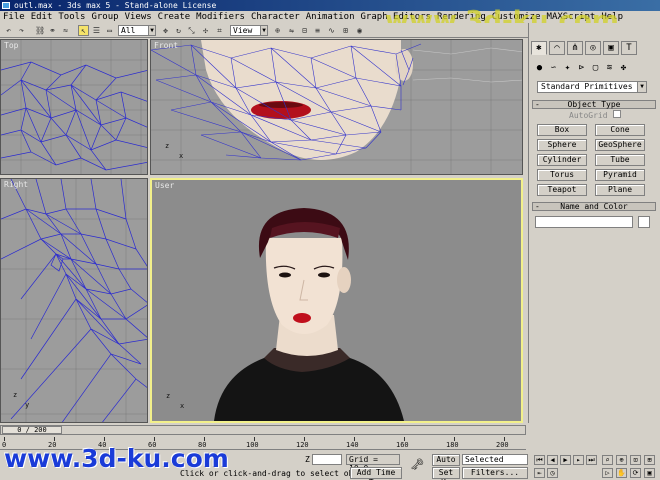  What do you see at coordinates (65, 30) in the screenshot?
I see `bind-spacewarp-icon: ≈` at bounding box center [65, 30].